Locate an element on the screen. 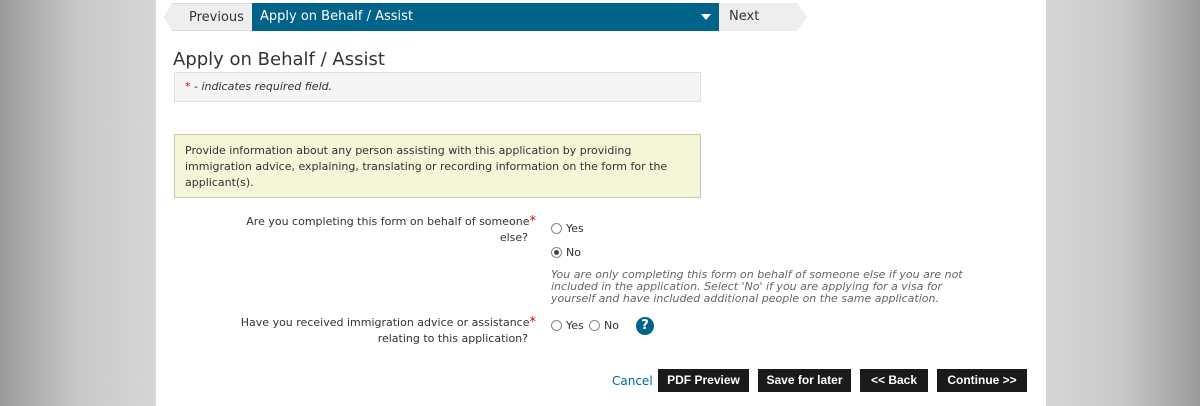 This screenshot has height=406, width=1200. q2-no-label: No is located at coordinates (611, 325).